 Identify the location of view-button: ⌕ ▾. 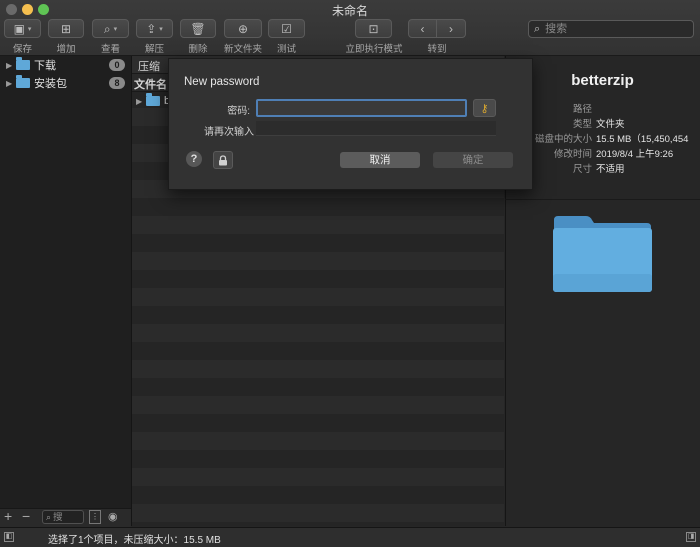
(110, 28).